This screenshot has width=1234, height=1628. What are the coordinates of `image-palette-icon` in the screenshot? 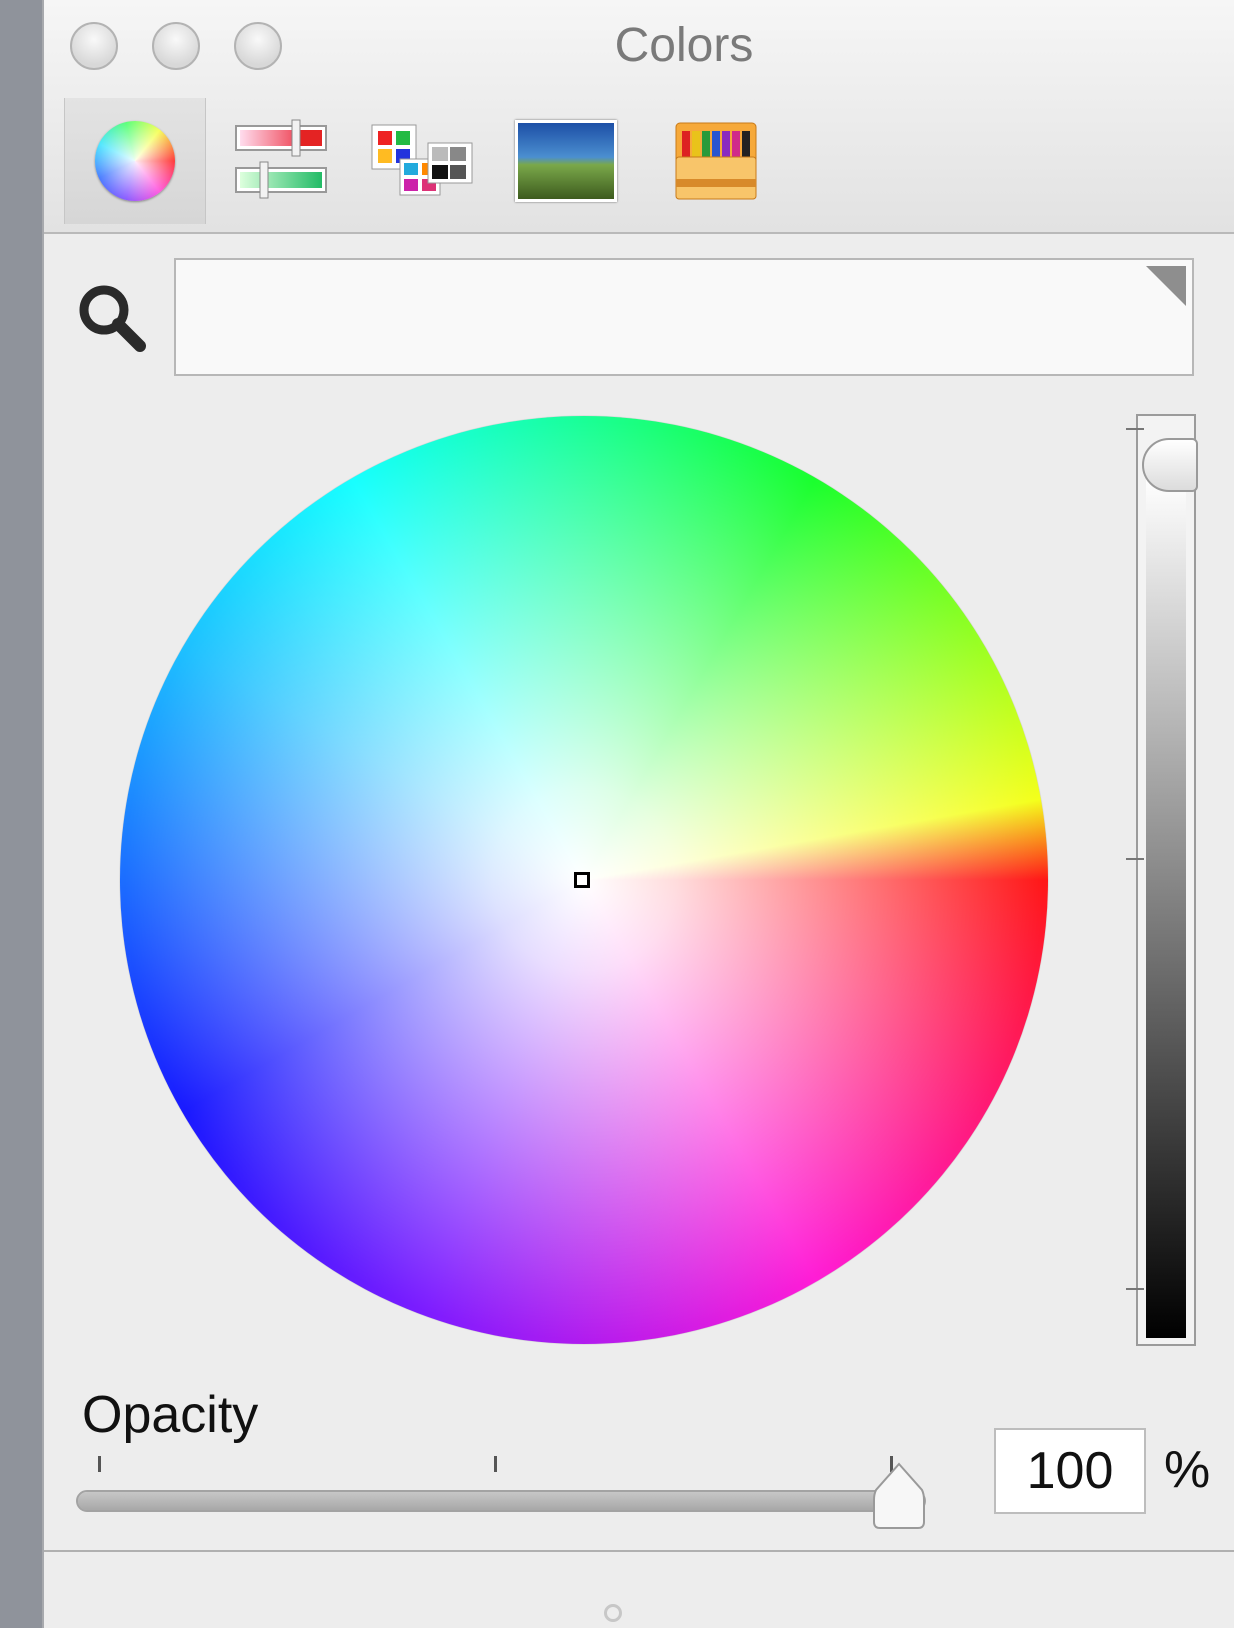 It's located at (566, 161).